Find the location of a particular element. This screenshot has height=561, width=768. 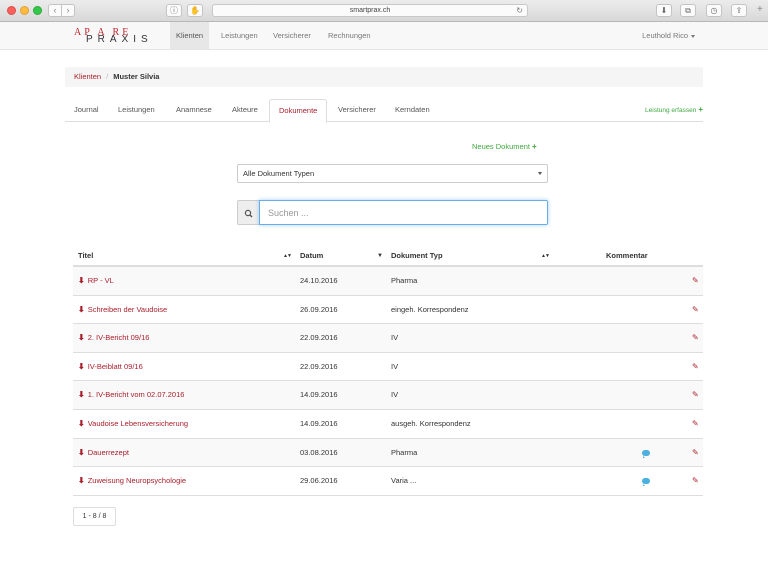

breadcrumb-link-klienten: Klienten is located at coordinates (87, 76).